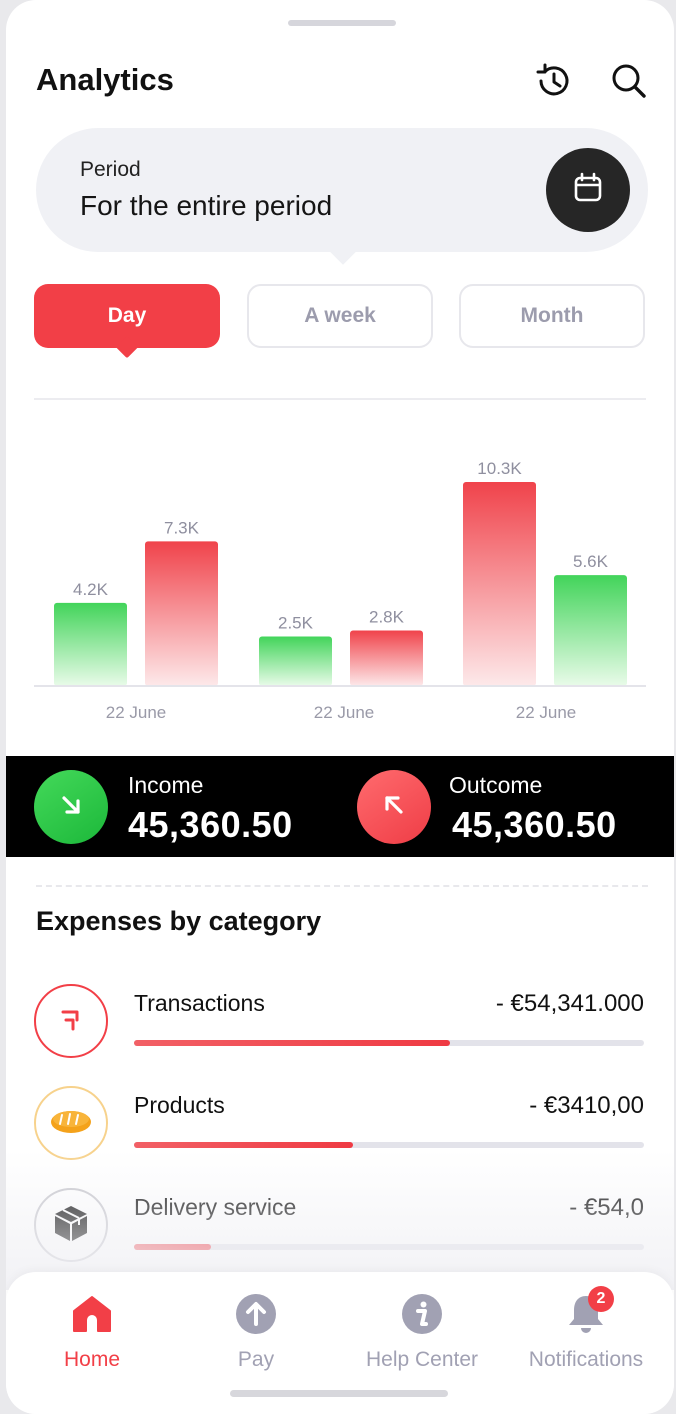  What do you see at coordinates (591, 561) in the screenshot?
I see `chart-data-label: 5.6K` at bounding box center [591, 561].